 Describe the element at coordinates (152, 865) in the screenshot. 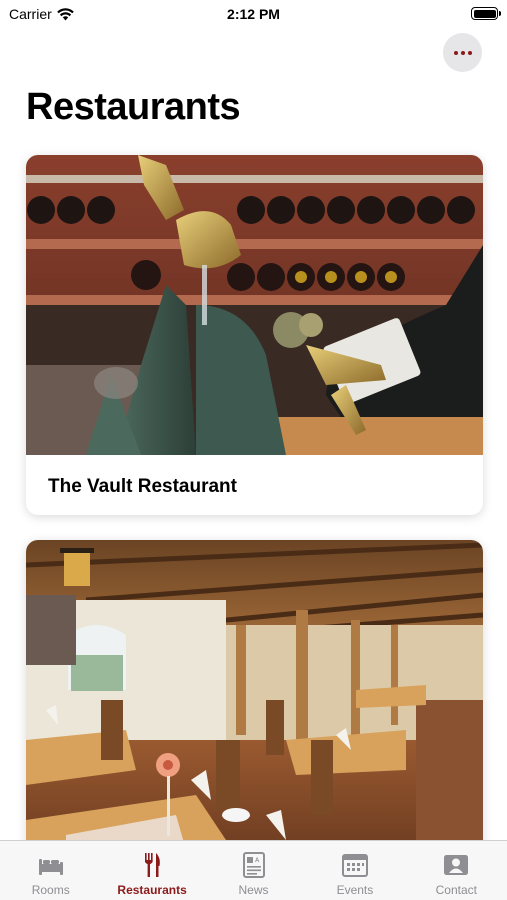

I see `fork-knife-icon` at that location.